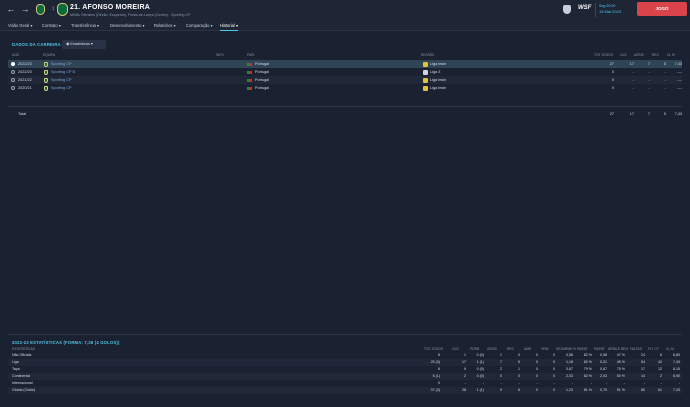 The image size is (690, 407). I want to click on col-header-country: PAÍS, so click(250, 55).